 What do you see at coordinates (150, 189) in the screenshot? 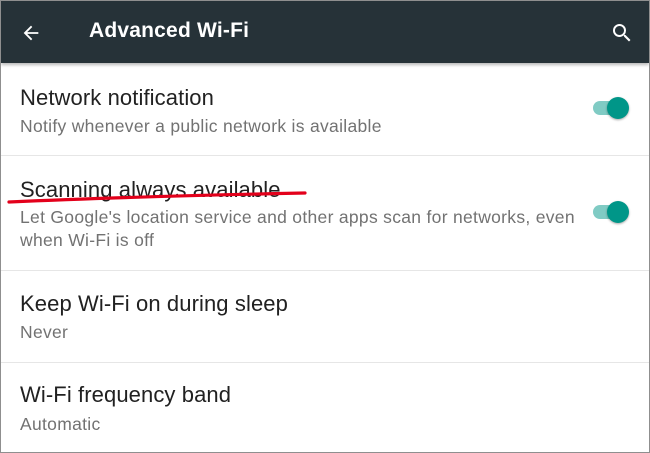
I see `setting-title: Scanning always available` at bounding box center [150, 189].